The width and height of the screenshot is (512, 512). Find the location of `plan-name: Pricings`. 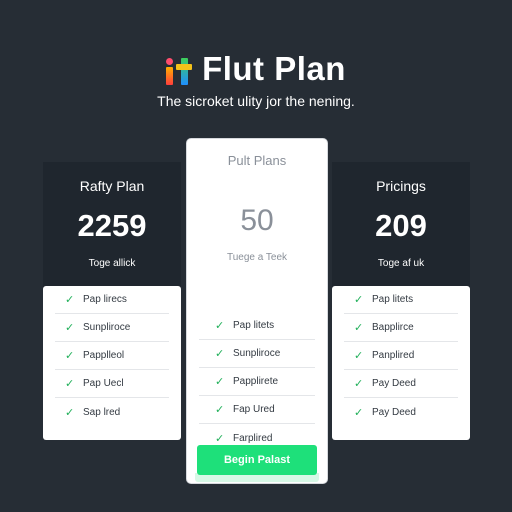

plan-name: Pricings is located at coordinates (401, 186).